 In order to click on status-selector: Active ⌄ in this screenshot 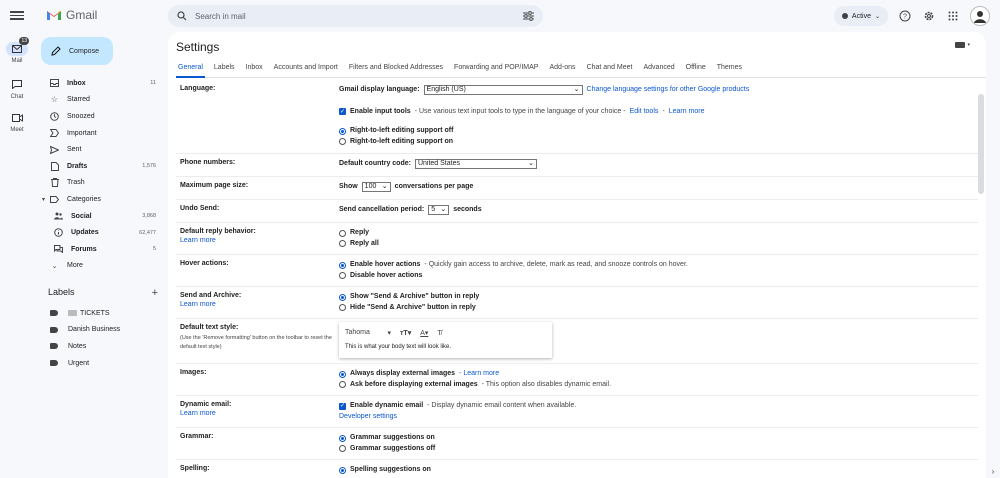, I will do `click(860, 16)`.